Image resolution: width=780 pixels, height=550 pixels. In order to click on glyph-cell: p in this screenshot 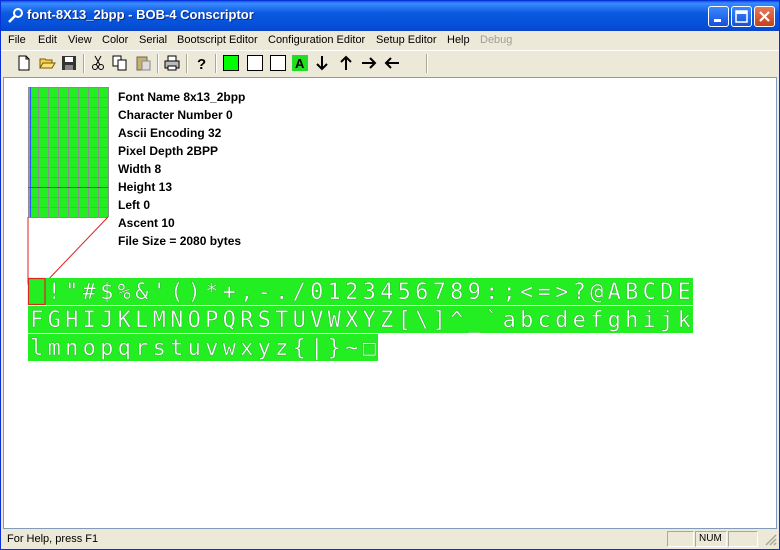, I will do `click(107, 348)`.